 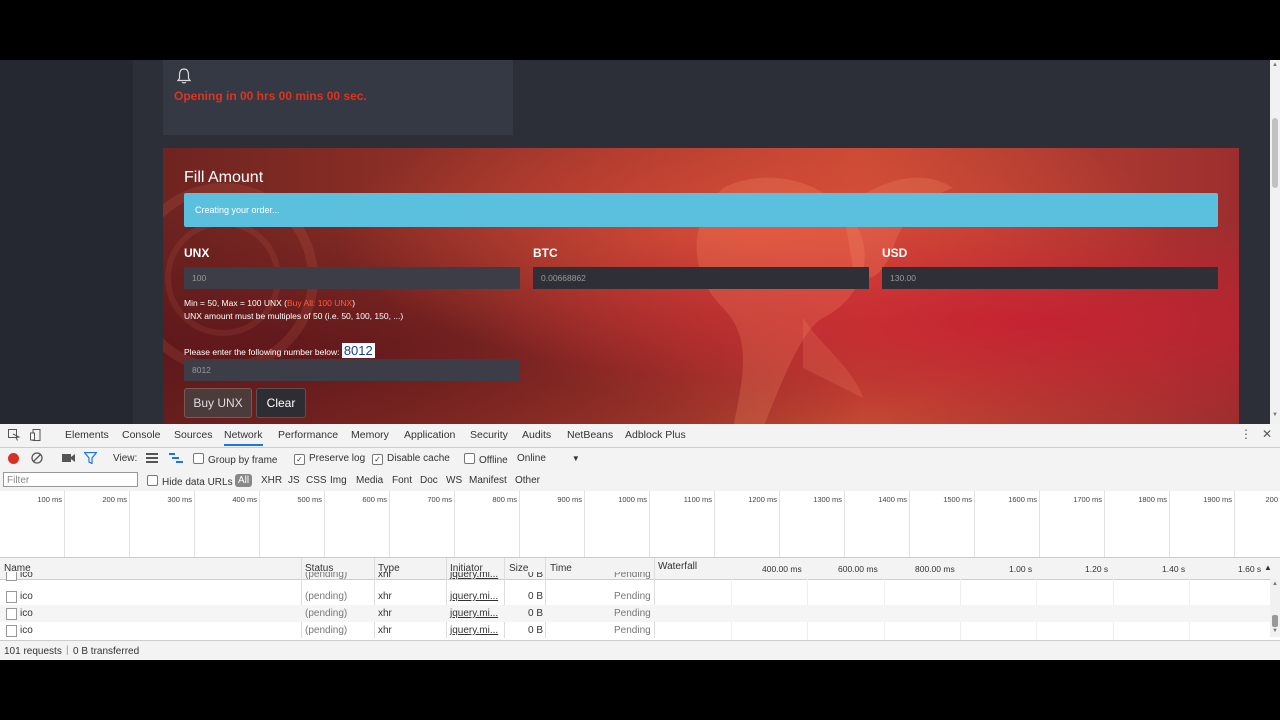 What do you see at coordinates (1268, 567) in the screenshot?
I see `sort-ascending-icon: ▲` at bounding box center [1268, 567].